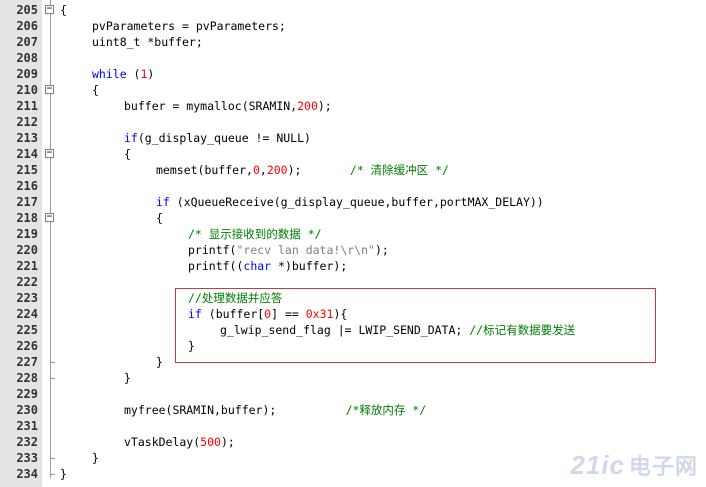  I want to click on code-line: pvParameters = pvParameters;, so click(189, 26).